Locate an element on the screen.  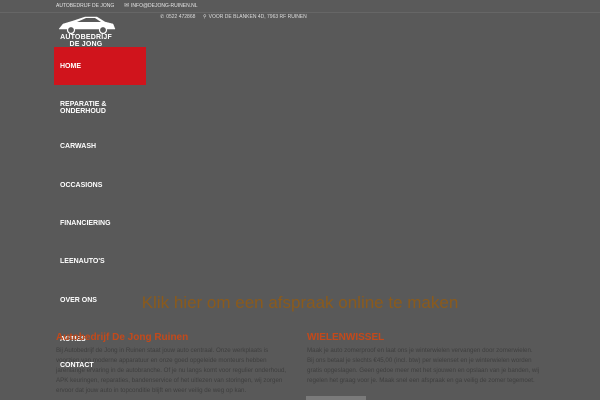
logo-text-line1: AUTOBEDRIJF is located at coordinates (86, 37).